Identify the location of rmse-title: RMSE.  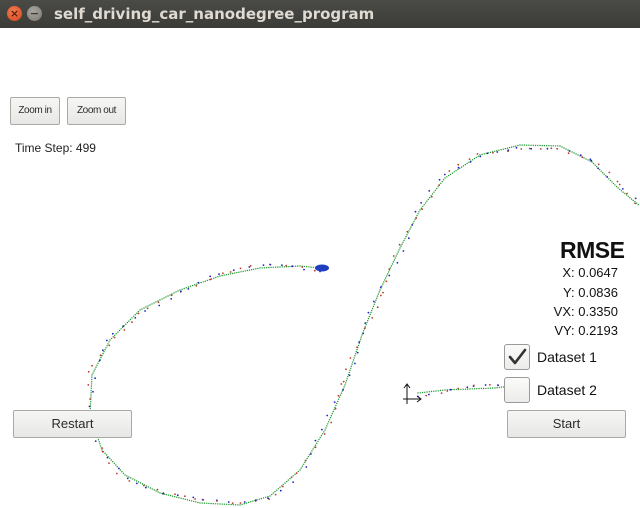
(592, 250).